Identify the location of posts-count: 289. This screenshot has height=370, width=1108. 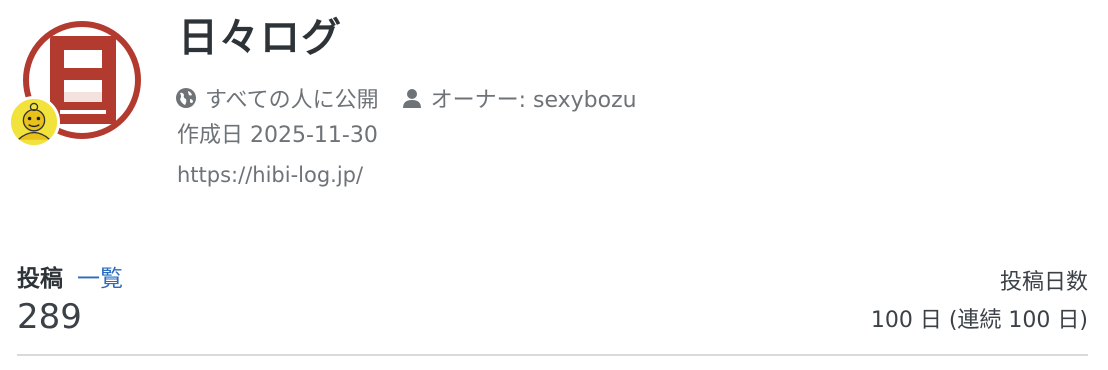
(49, 317).